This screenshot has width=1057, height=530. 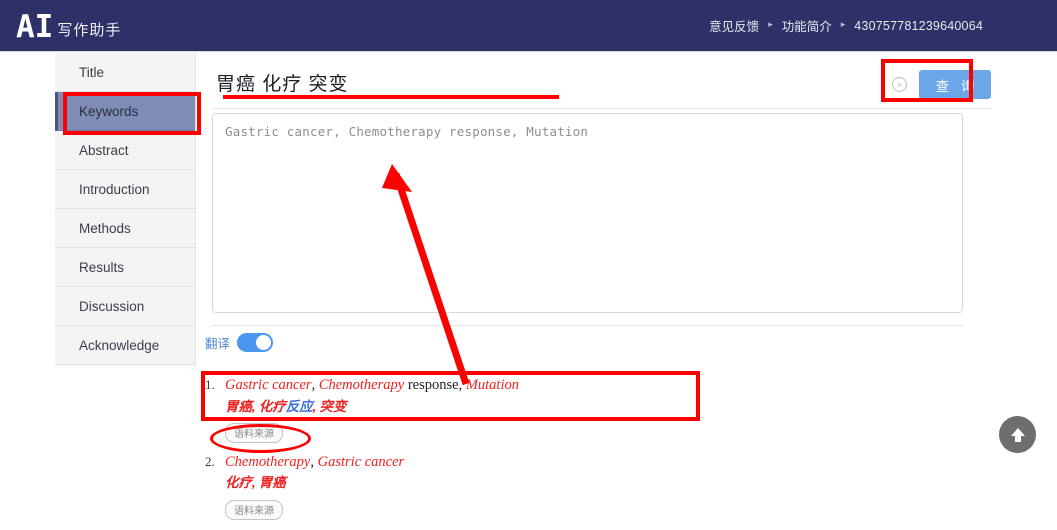 I want to click on sidebar-item-title: Title, so click(x=125, y=72).